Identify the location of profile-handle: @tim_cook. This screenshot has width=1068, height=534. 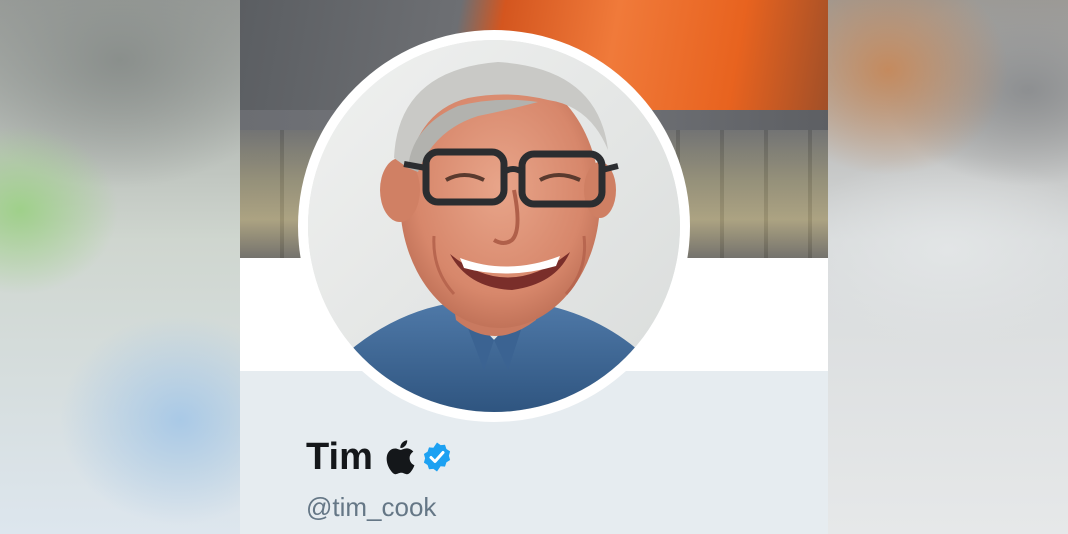
(371, 507).